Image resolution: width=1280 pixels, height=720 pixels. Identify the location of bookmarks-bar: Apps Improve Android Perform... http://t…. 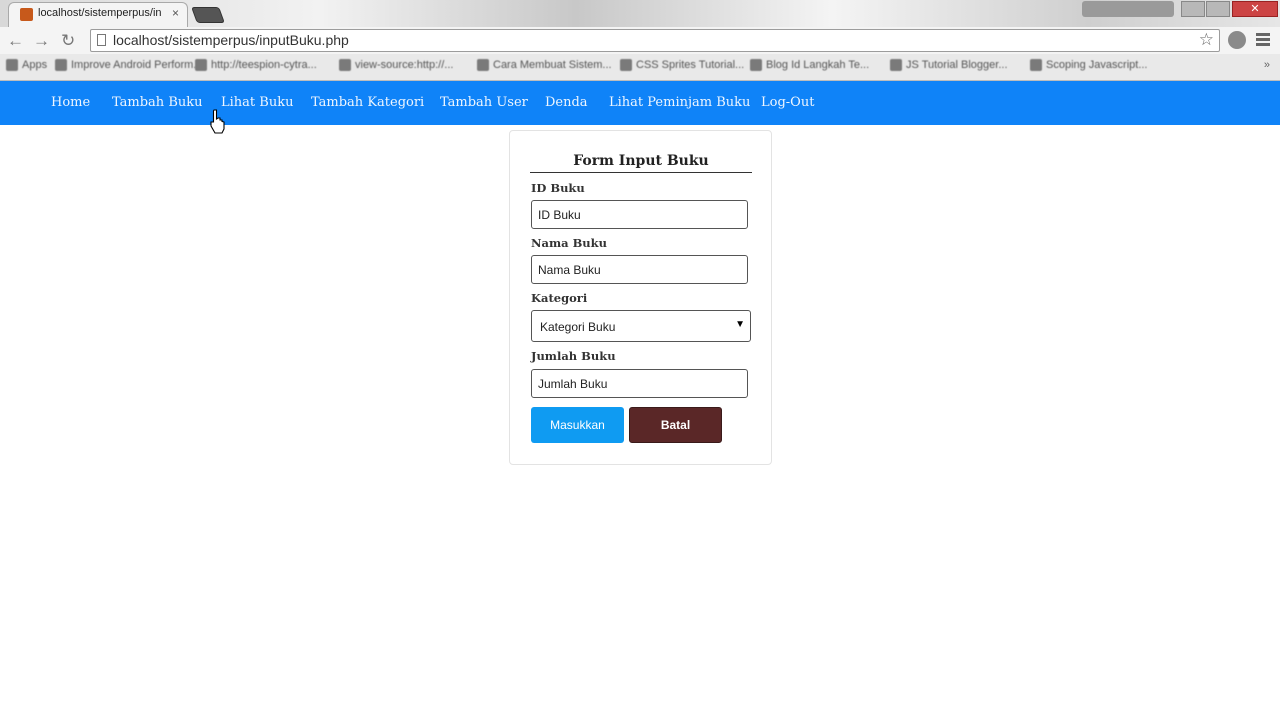
(640, 67).